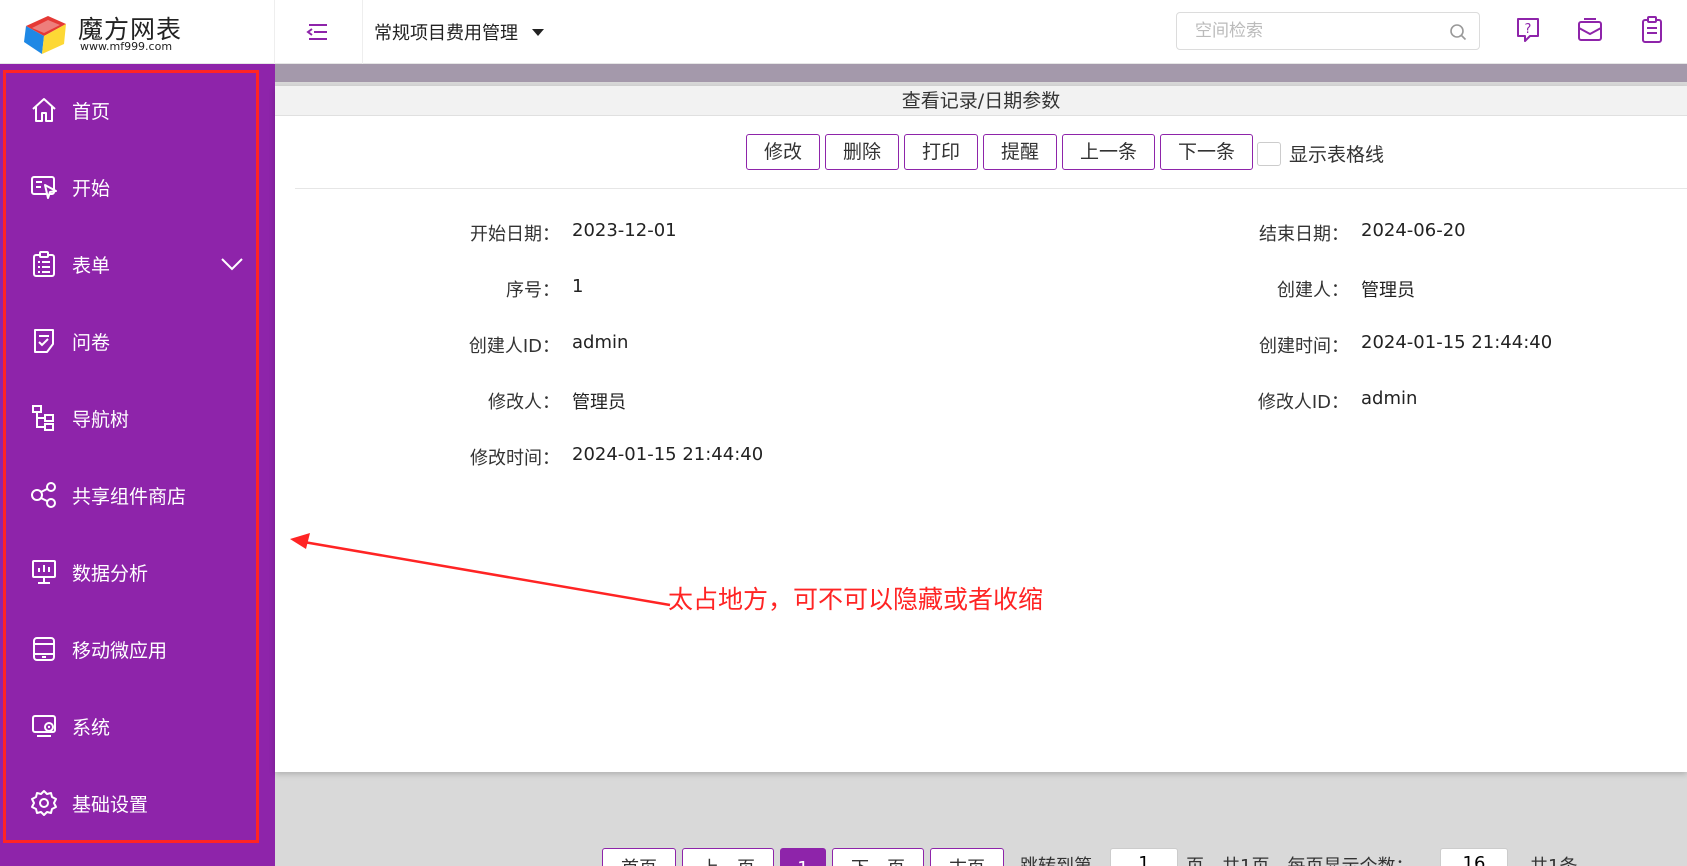 Image resolution: width=1687 pixels, height=866 pixels. Describe the element at coordinates (1304, 234) in the screenshot. I see `end-date-label: 结束日期：` at that location.